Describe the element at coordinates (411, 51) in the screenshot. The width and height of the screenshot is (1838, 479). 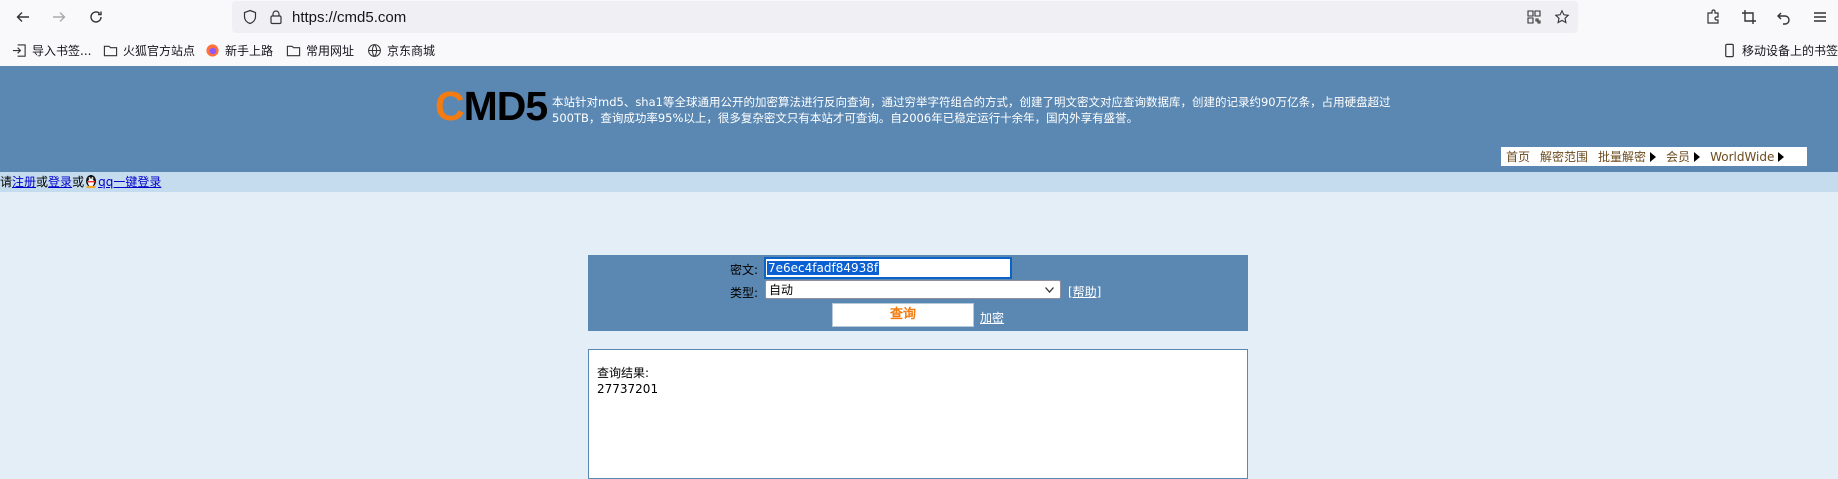
I see `bookmark-label: 京东商城` at that location.